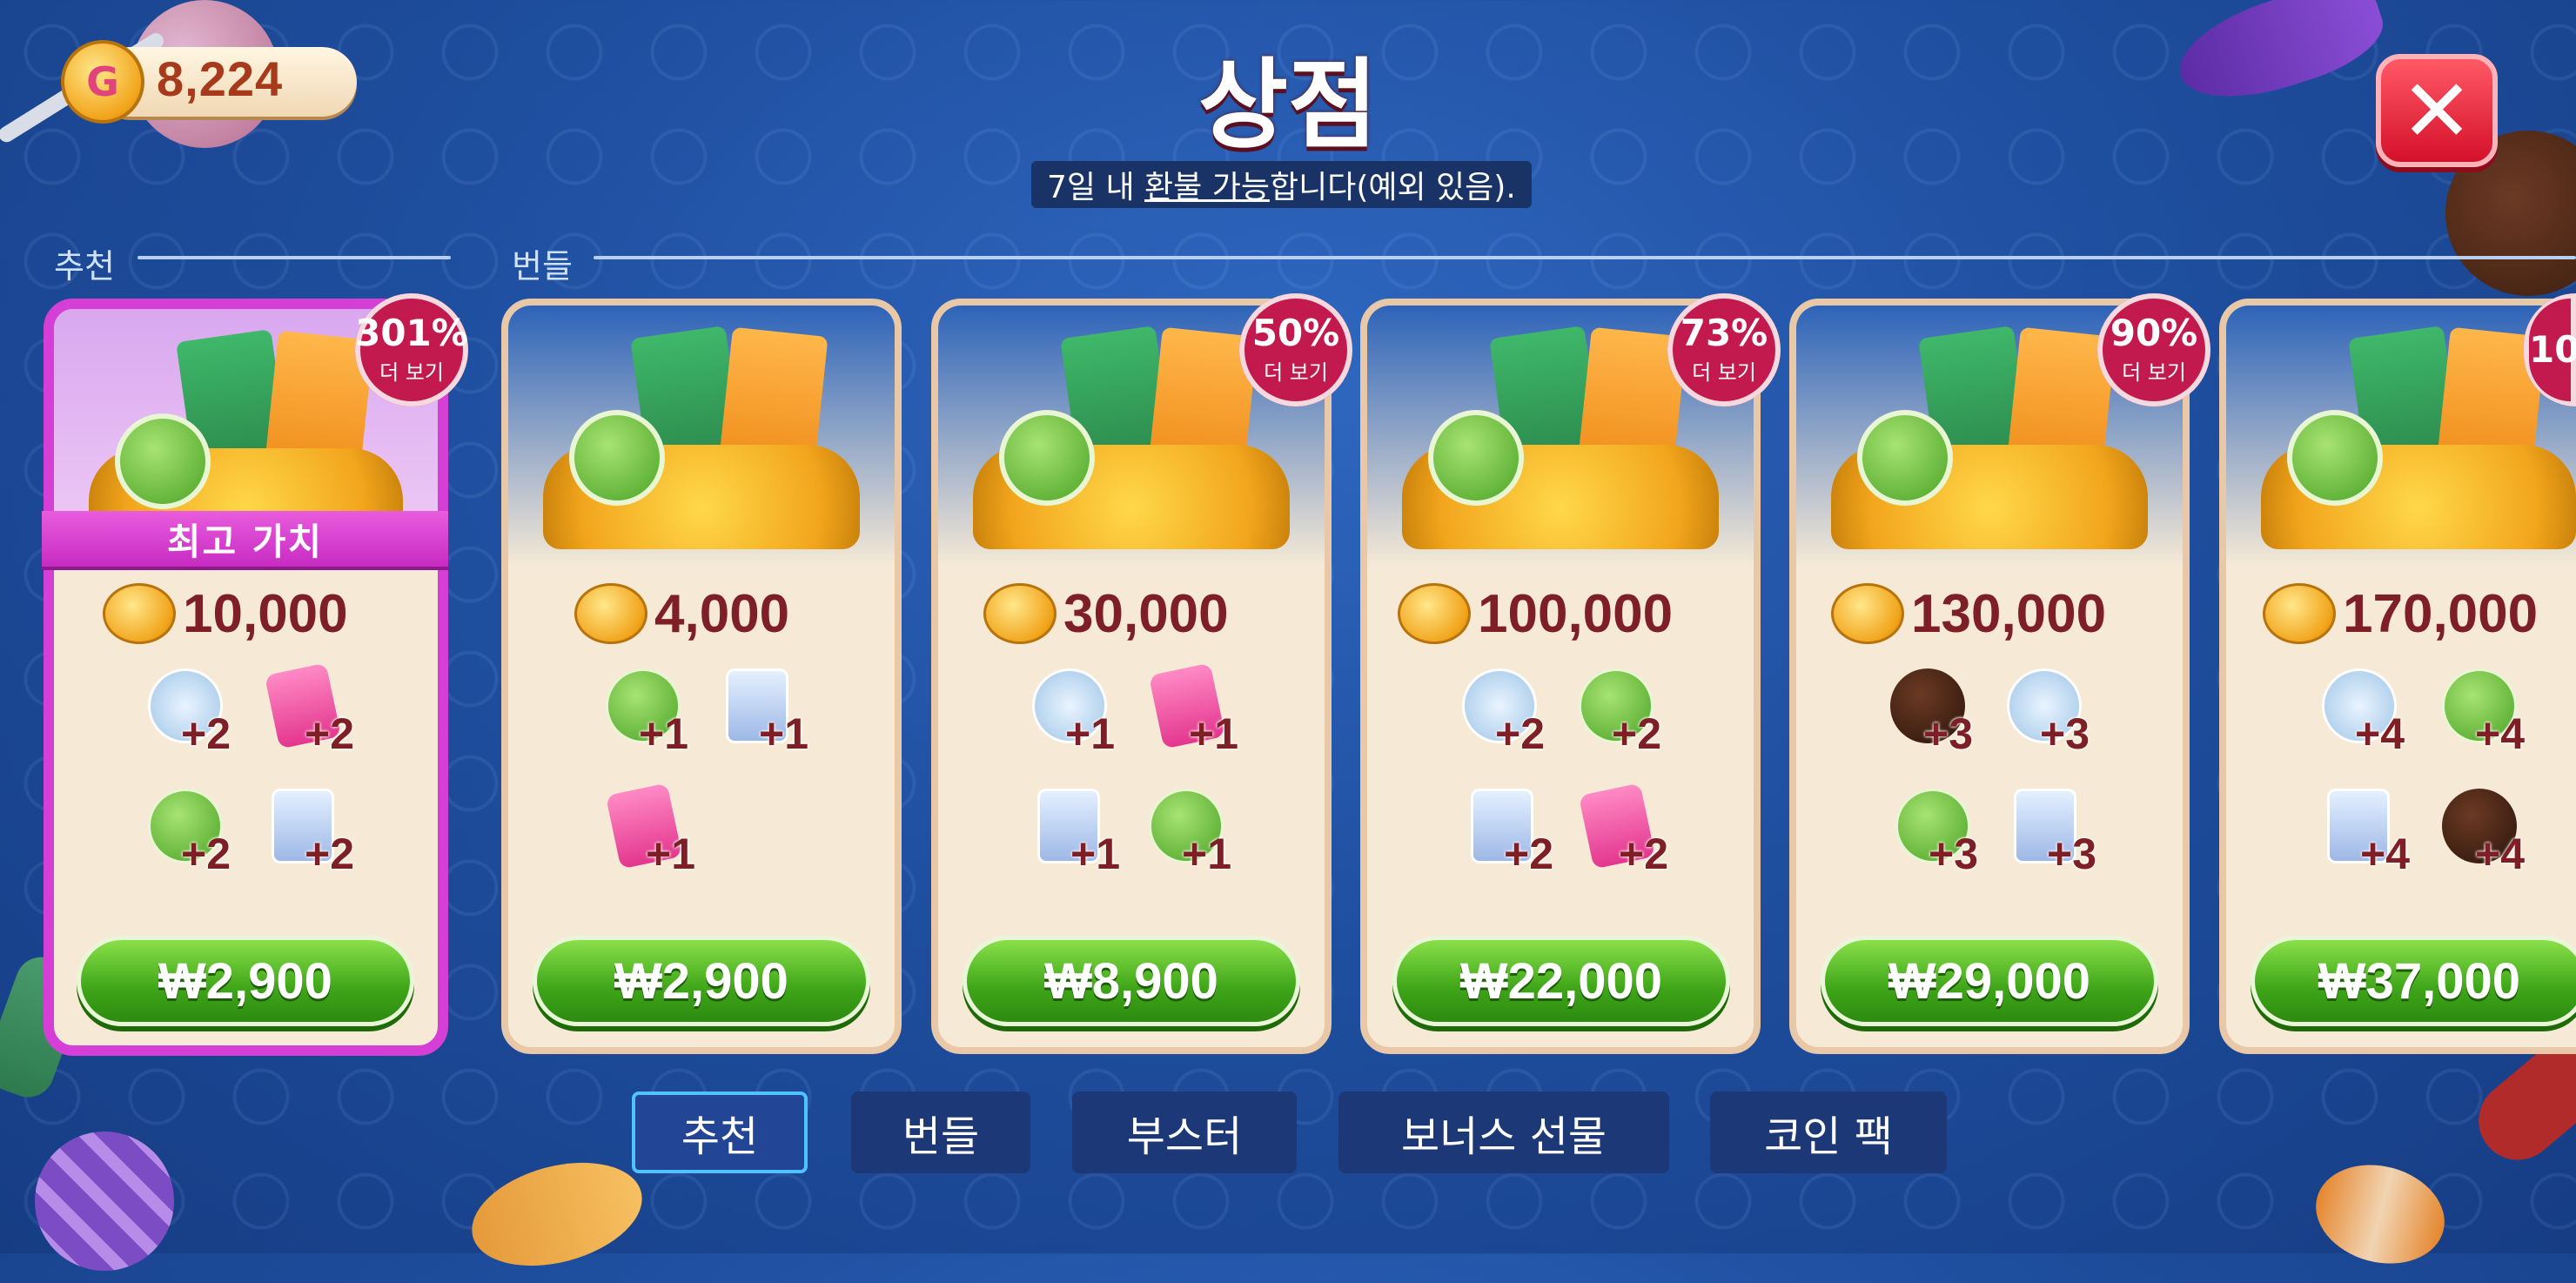  Describe the element at coordinates (411, 332) in the screenshot. I see `bonus-percent: 301%` at that location.